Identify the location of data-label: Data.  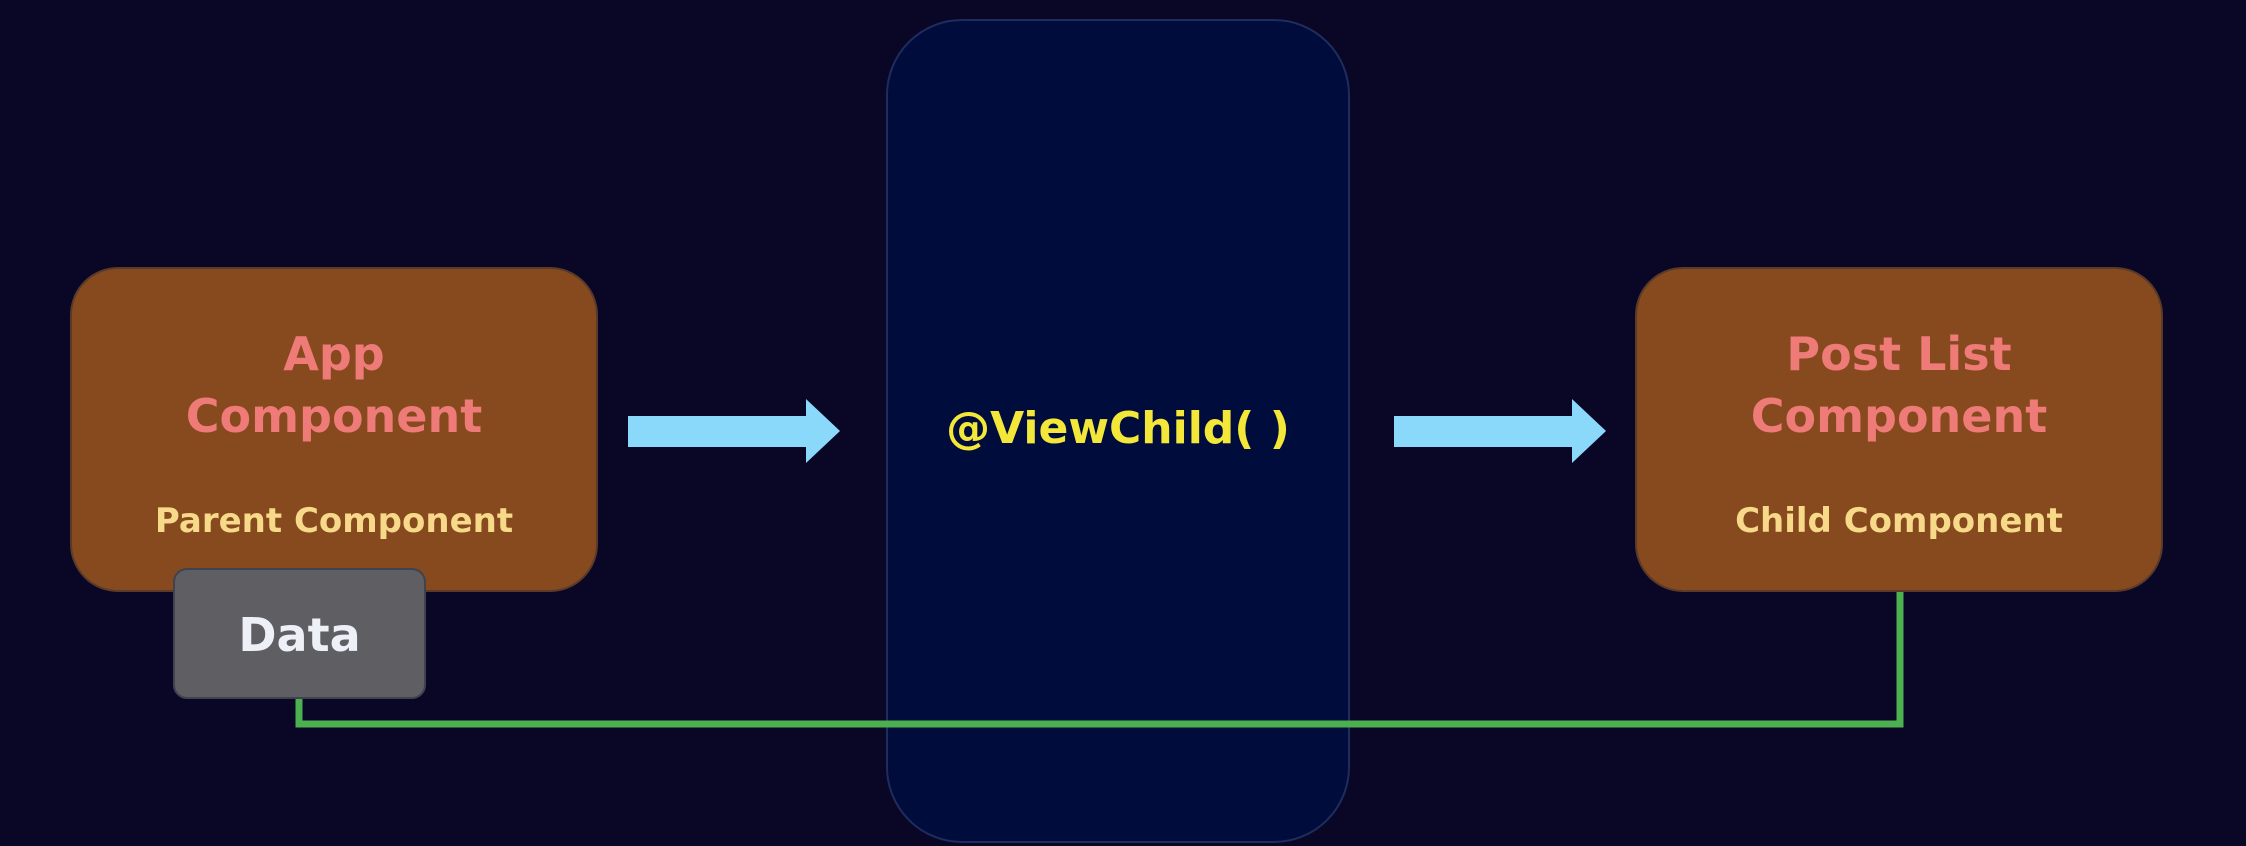
(299, 635).